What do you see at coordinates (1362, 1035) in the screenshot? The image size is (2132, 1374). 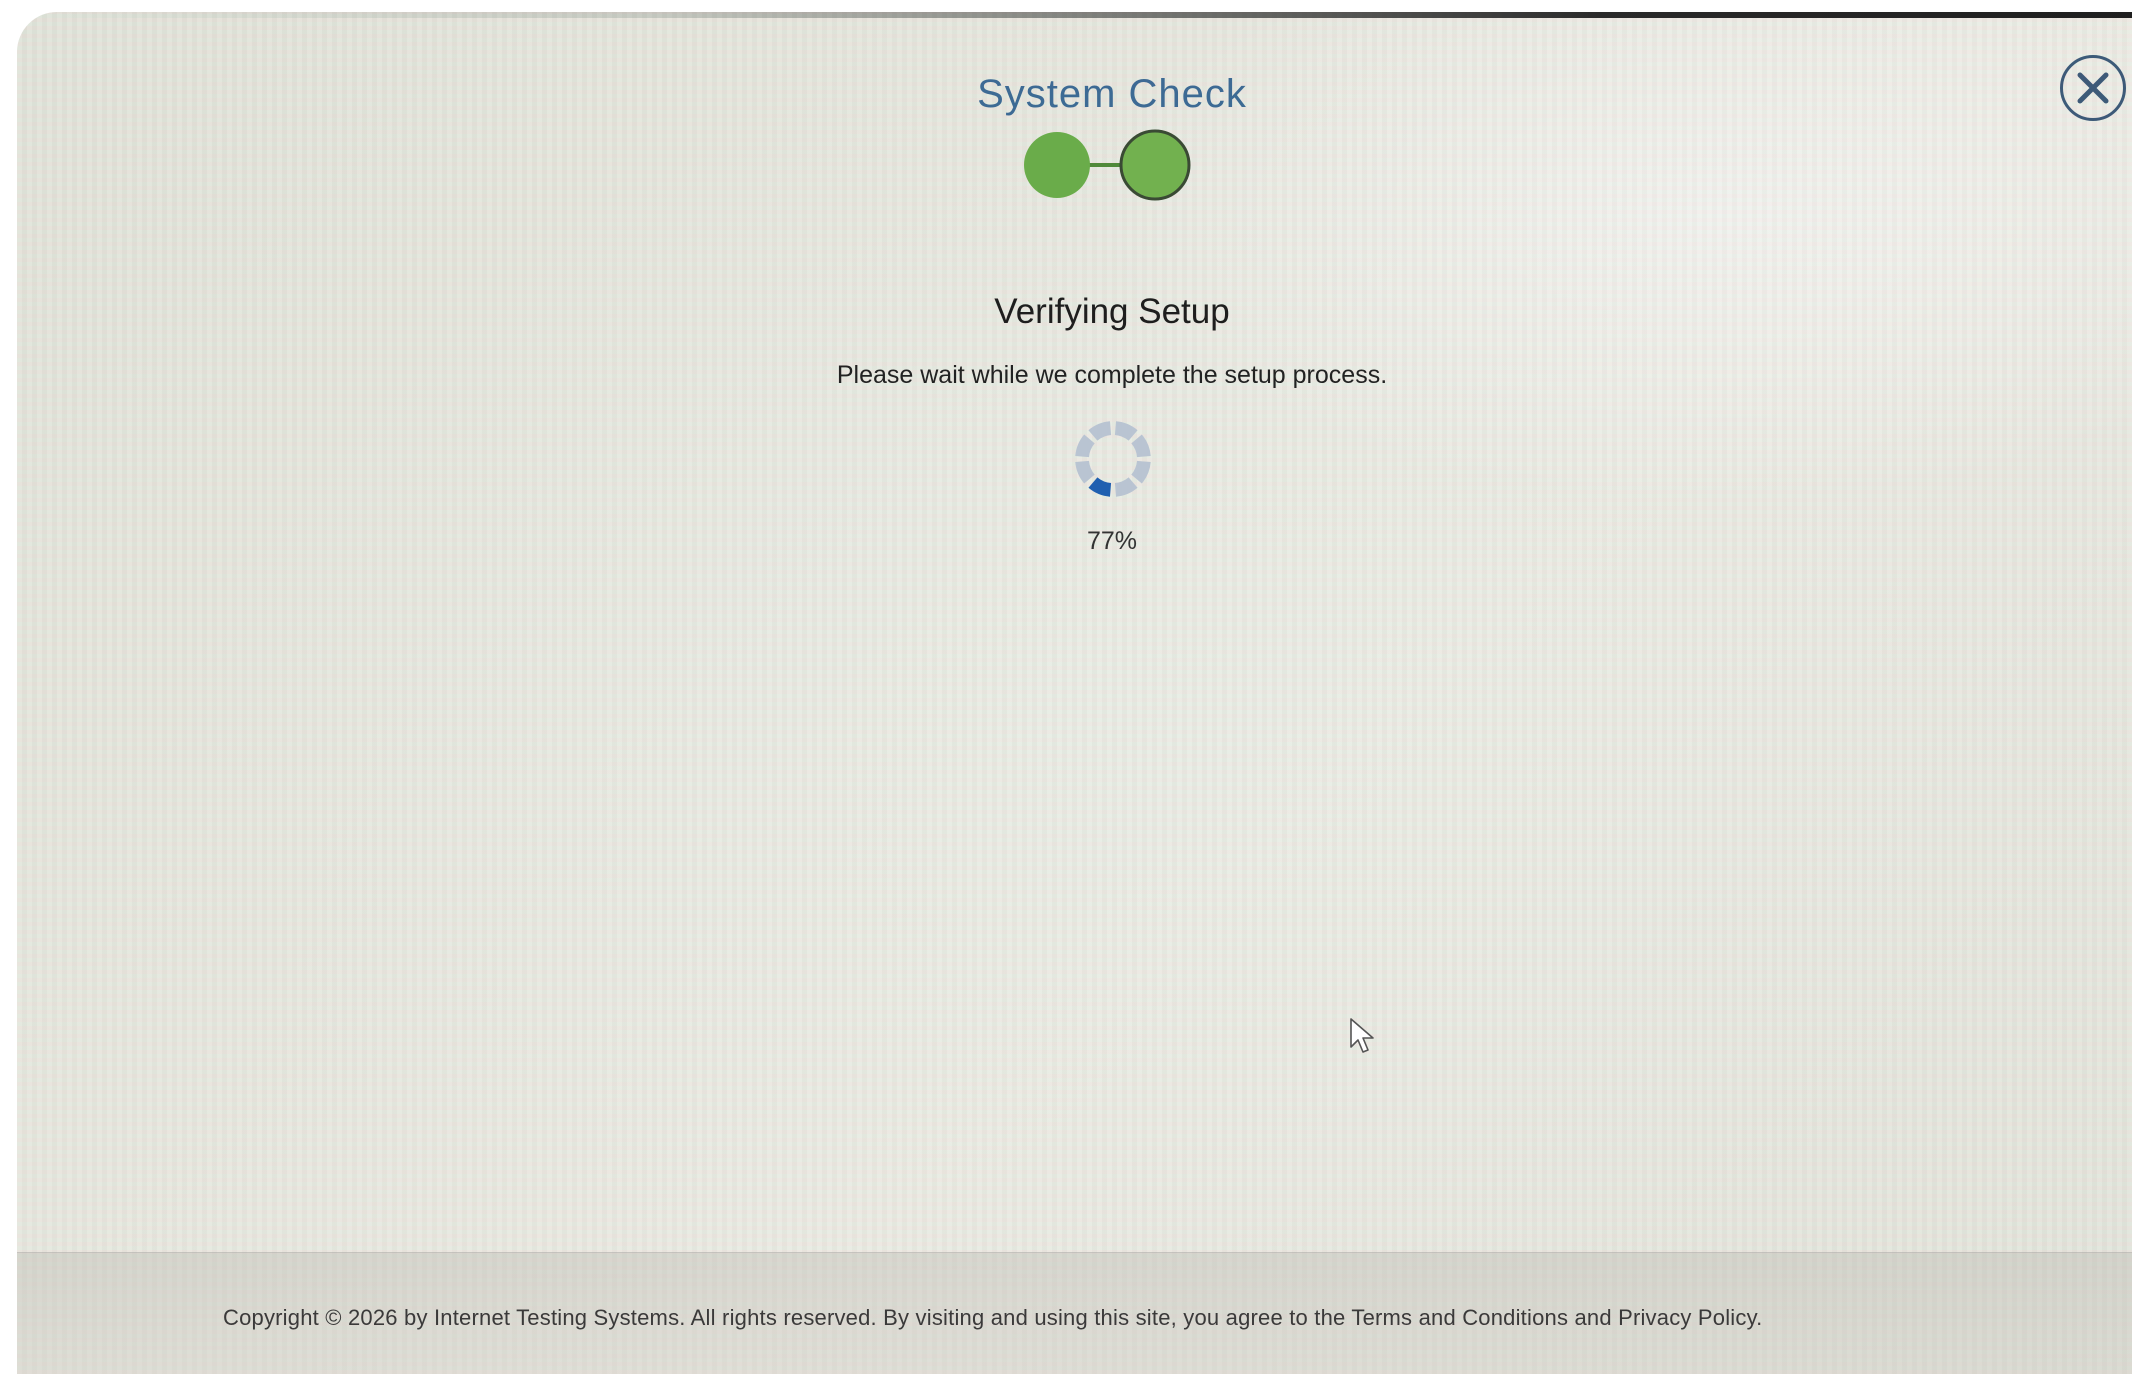 I see `mouse-cursor-icon` at bounding box center [1362, 1035].